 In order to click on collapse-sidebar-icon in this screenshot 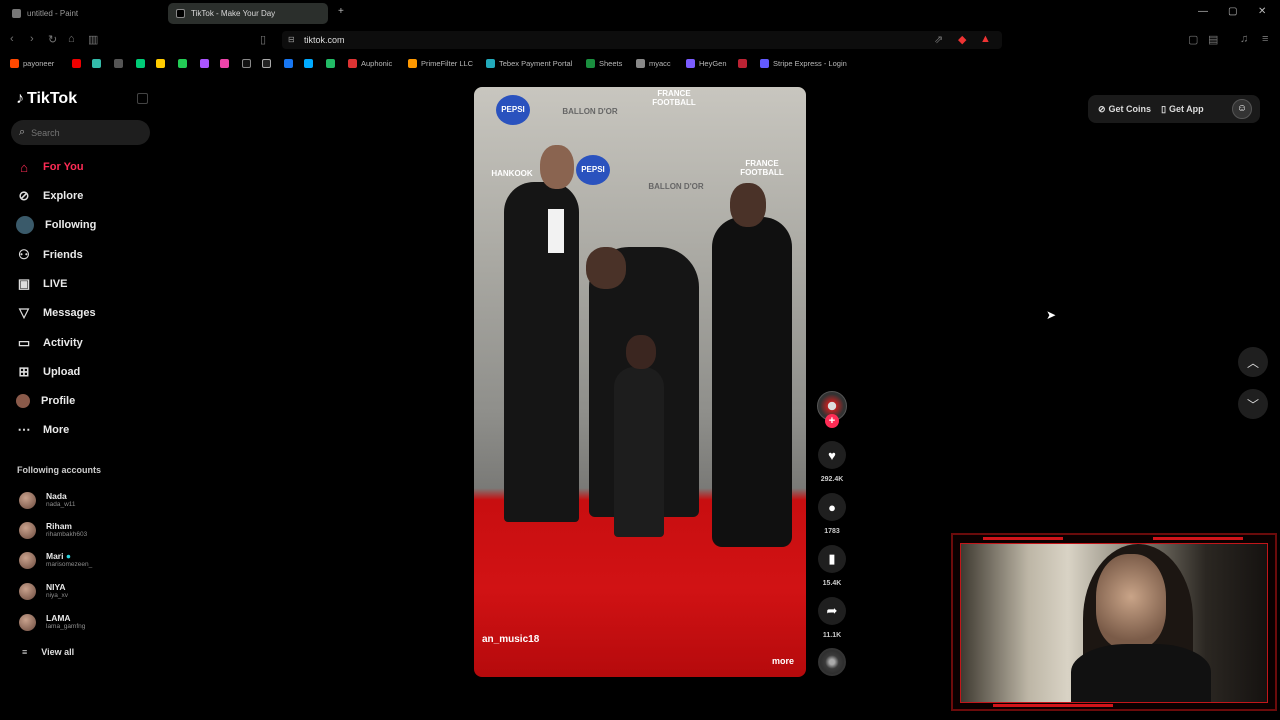, I will do `click(142, 98)`.